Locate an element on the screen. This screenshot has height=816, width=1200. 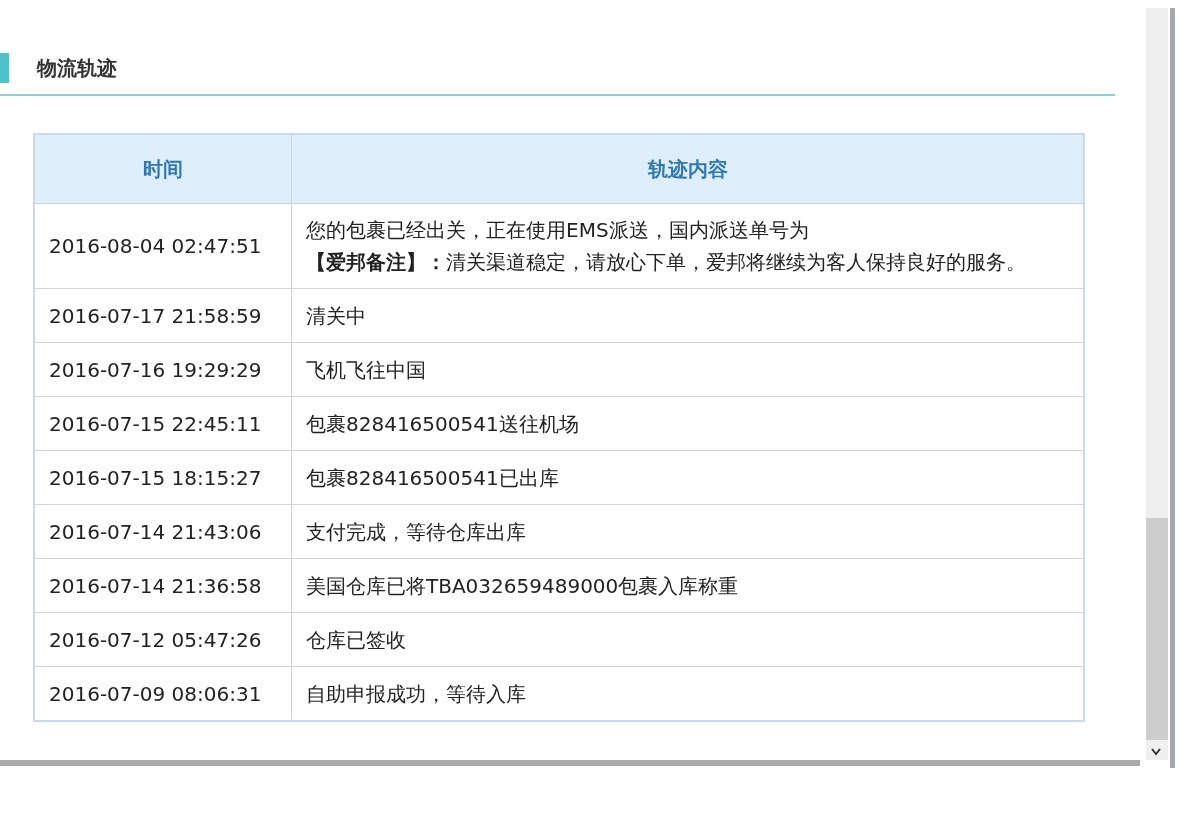
track-text: 自助申报成功，等待入库 is located at coordinates (416, 694).